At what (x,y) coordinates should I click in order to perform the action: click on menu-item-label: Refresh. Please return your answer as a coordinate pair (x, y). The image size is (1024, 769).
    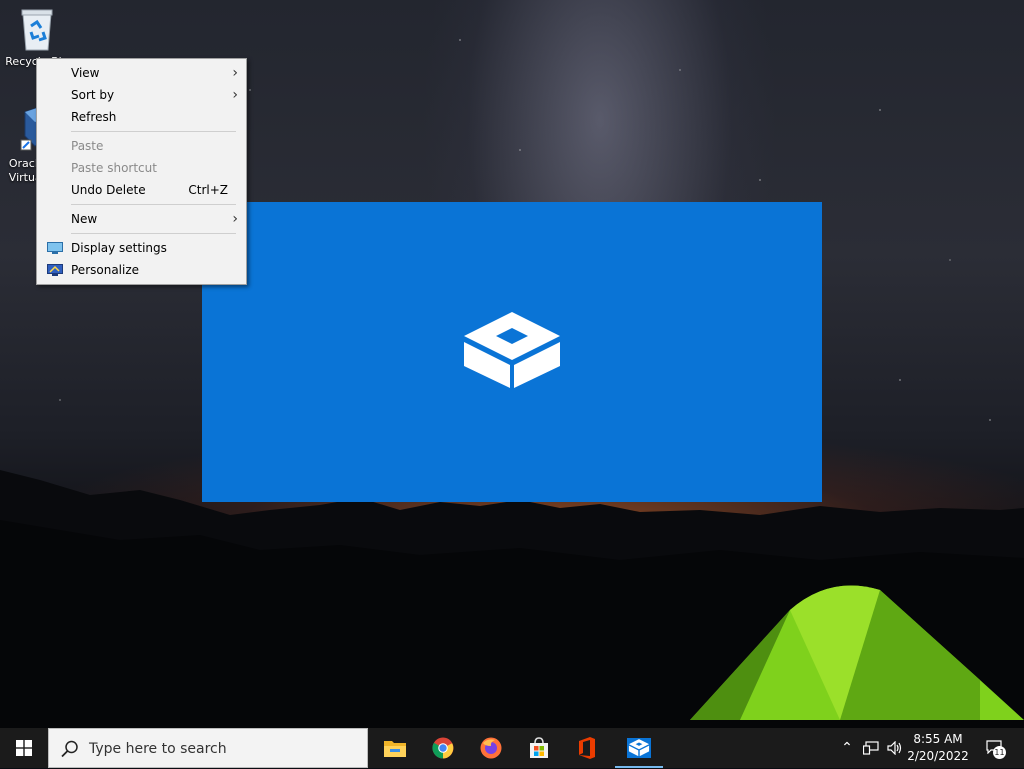
    Looking at the image, I should click on (94, 117).